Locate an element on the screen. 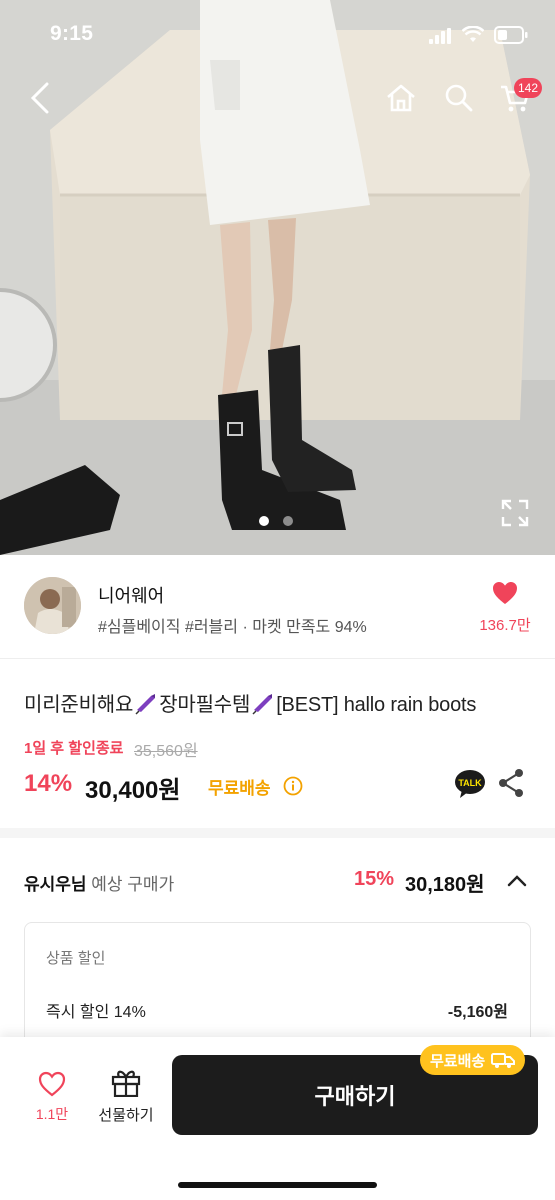  seller-avatar-image is located at coordinates (52, 605).